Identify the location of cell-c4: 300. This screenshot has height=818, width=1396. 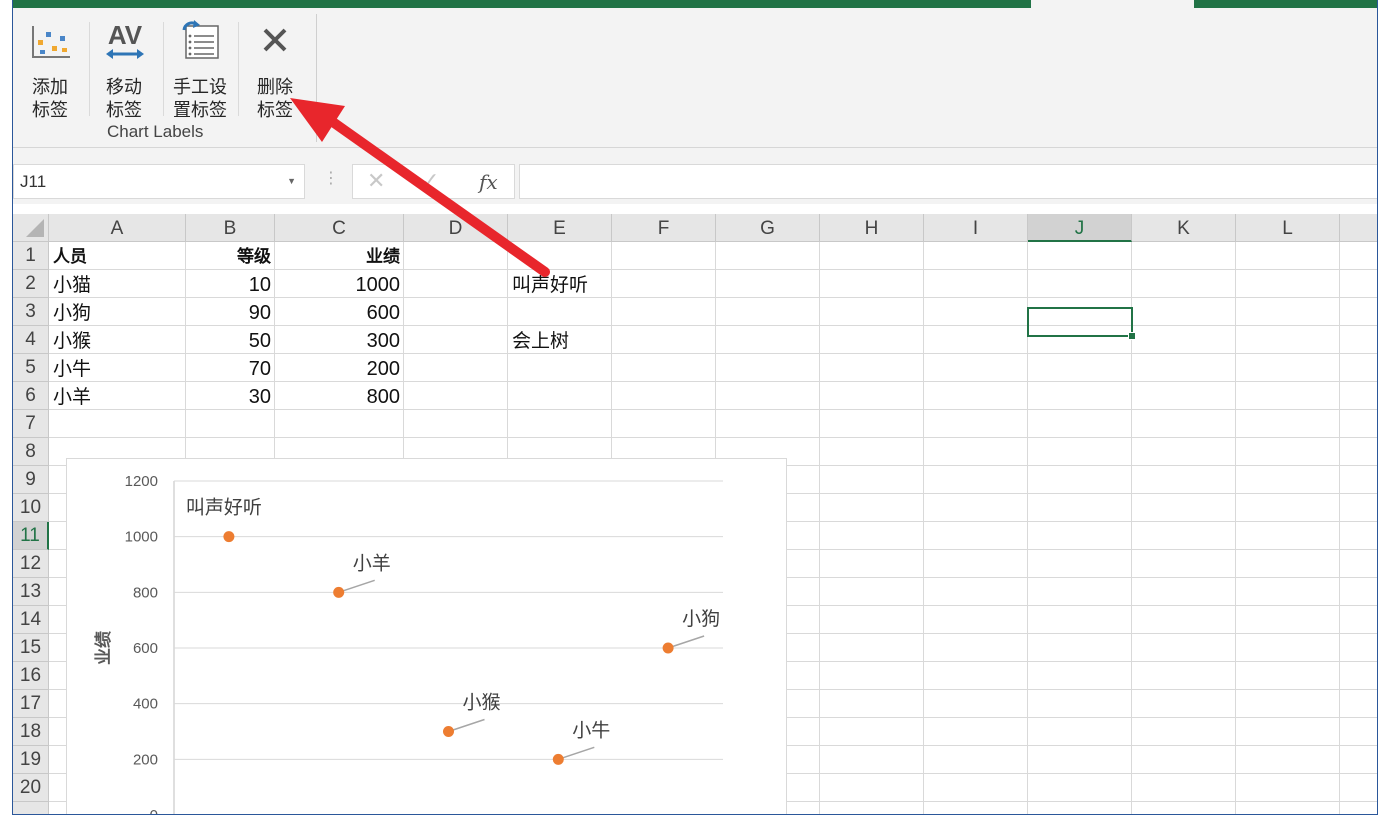
(339, 340).